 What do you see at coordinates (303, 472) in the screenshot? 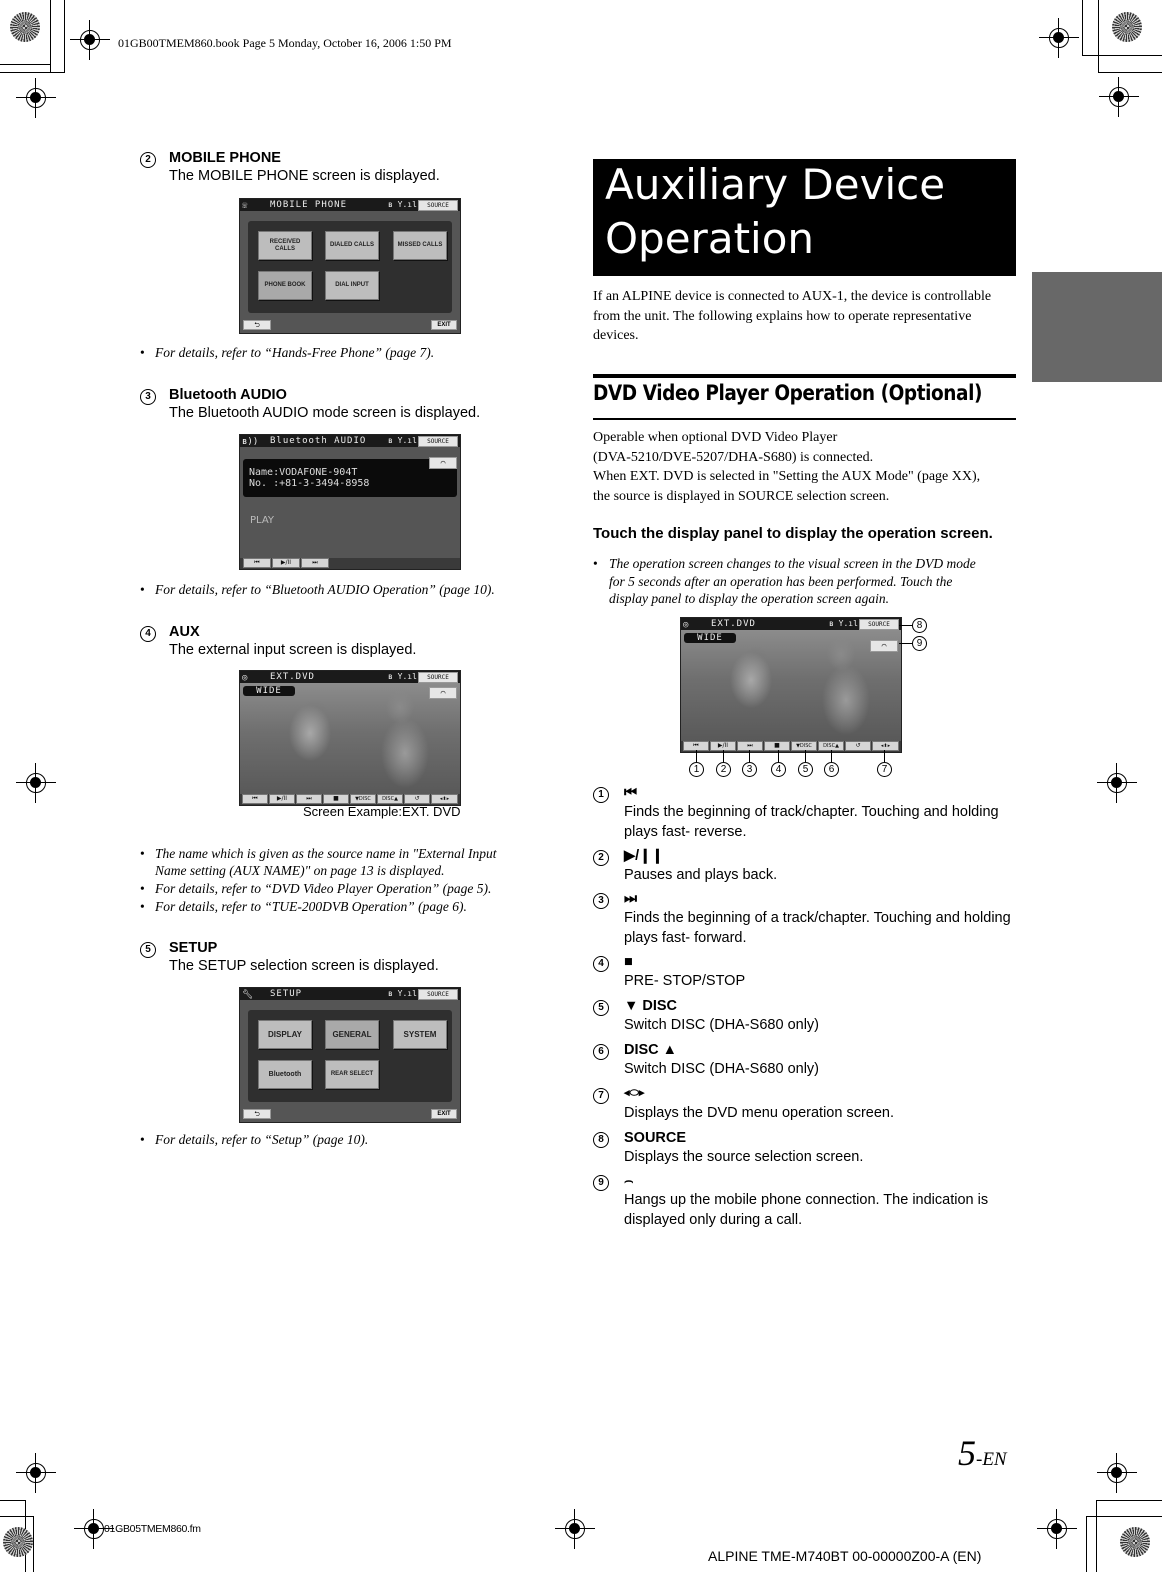
I see `caller-name: Name:VODAFONE-904T` at bounding box center [303, 472].